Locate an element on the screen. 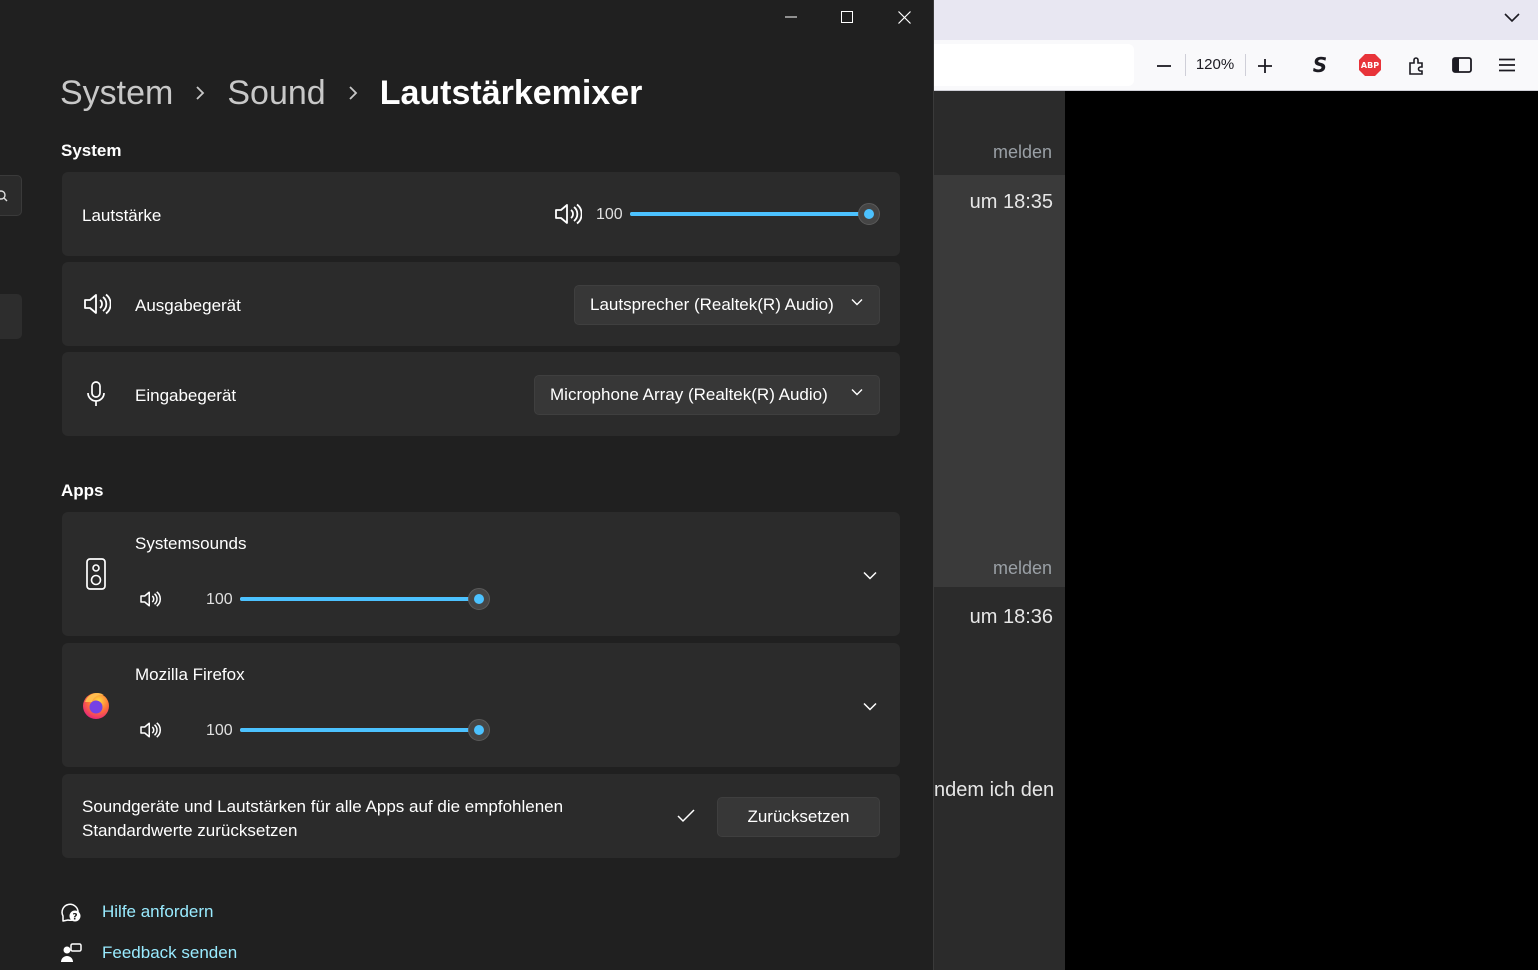 This screenshot has width=1538, height=970. help-link: ? Hilfe anfordern is located at coordinates (137, 912).